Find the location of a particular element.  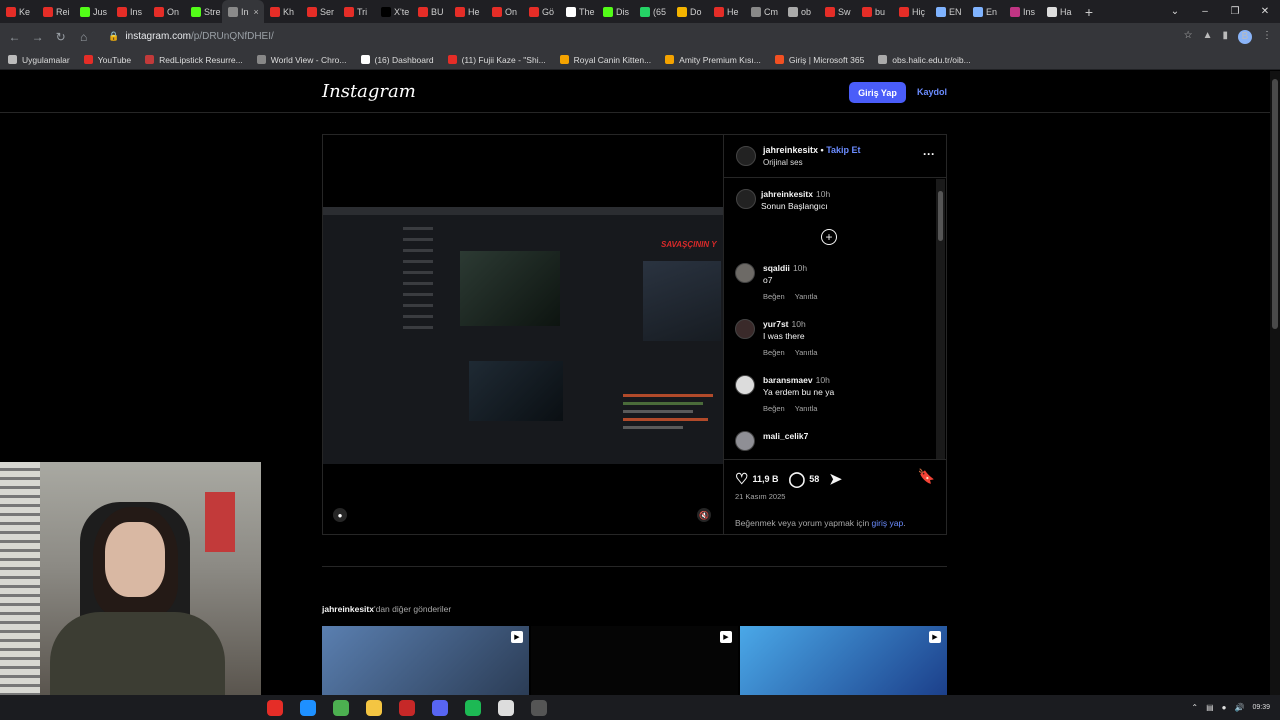

browser-tab: Rei is located at coordinates (55, 11).